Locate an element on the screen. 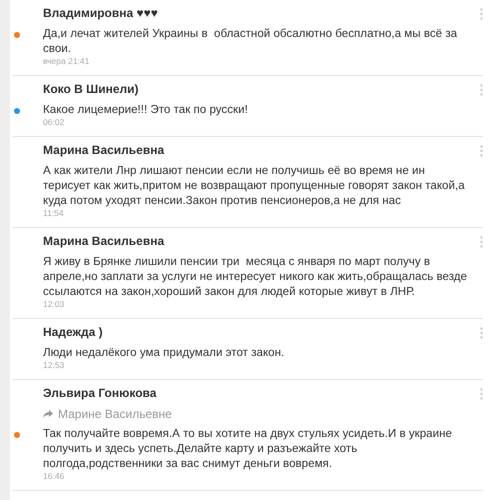  timestamp: 16:46 is located at coordinates (54, 476).